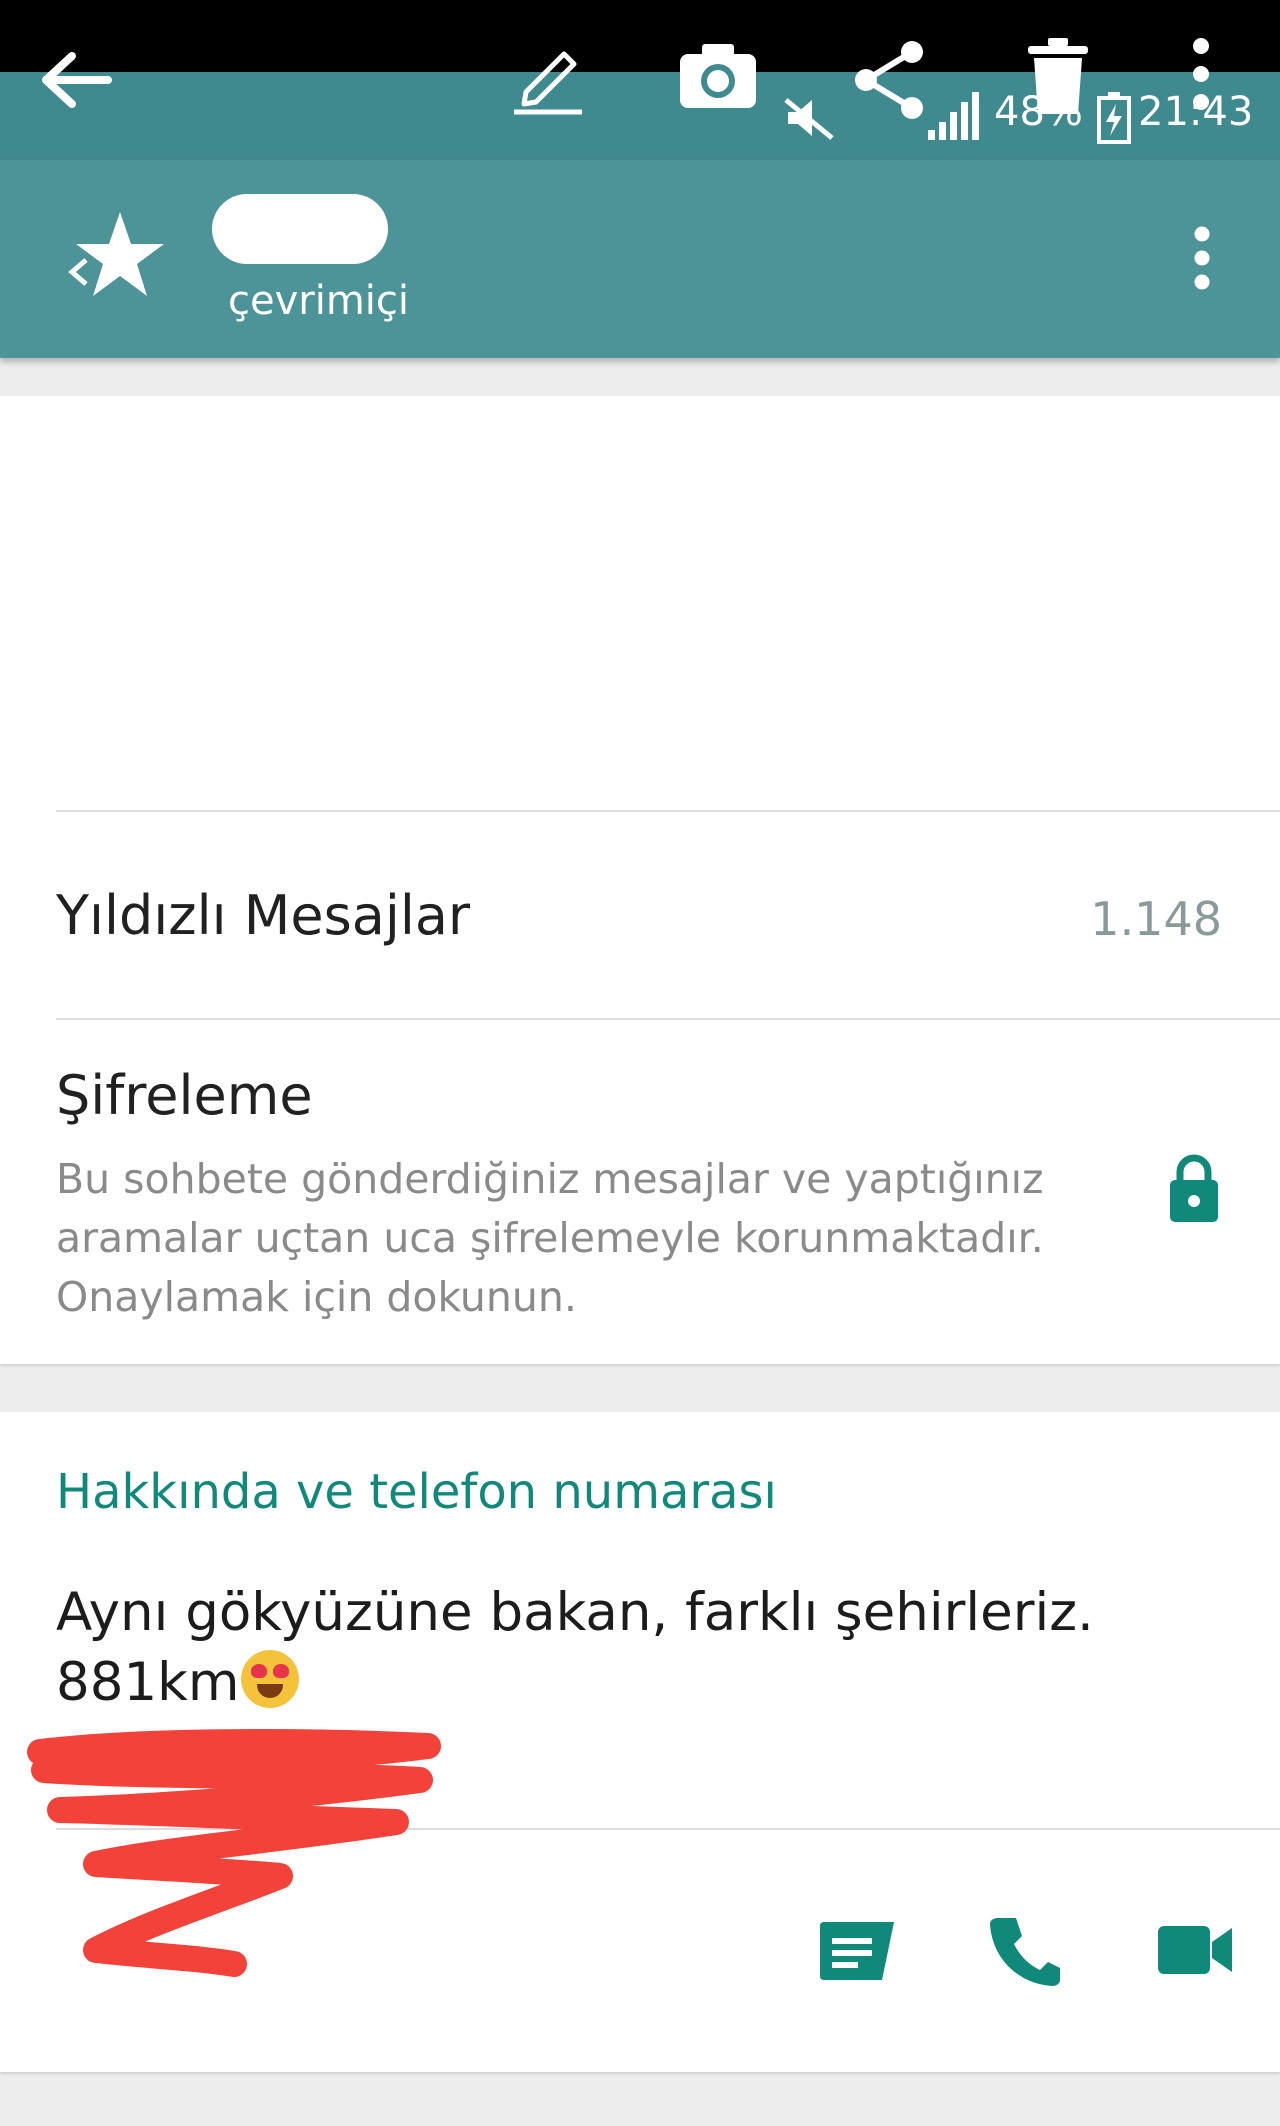  What do you see at coordinates (1025, 1951) in the screenshot?
I see `voice-call-icon` at bounding box center [1025, 1951].